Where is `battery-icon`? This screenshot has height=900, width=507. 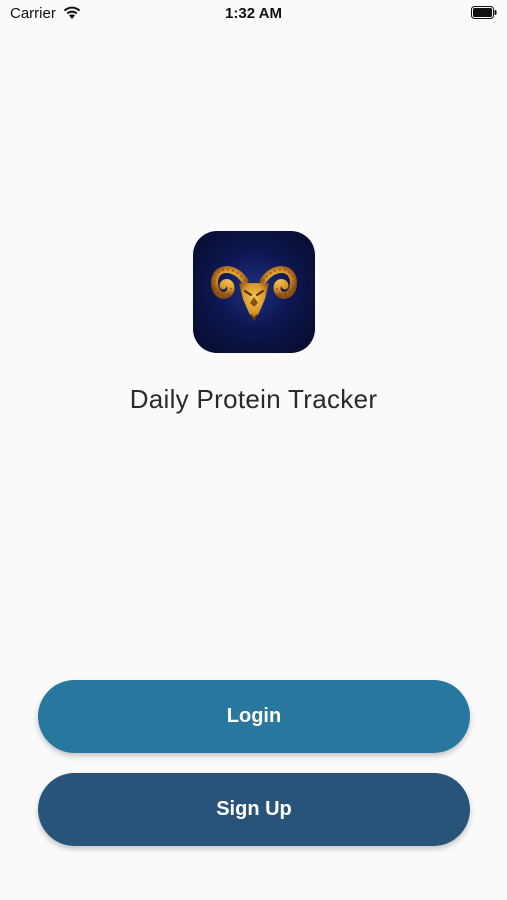 battery-icon is located at coordinates (484, 12).